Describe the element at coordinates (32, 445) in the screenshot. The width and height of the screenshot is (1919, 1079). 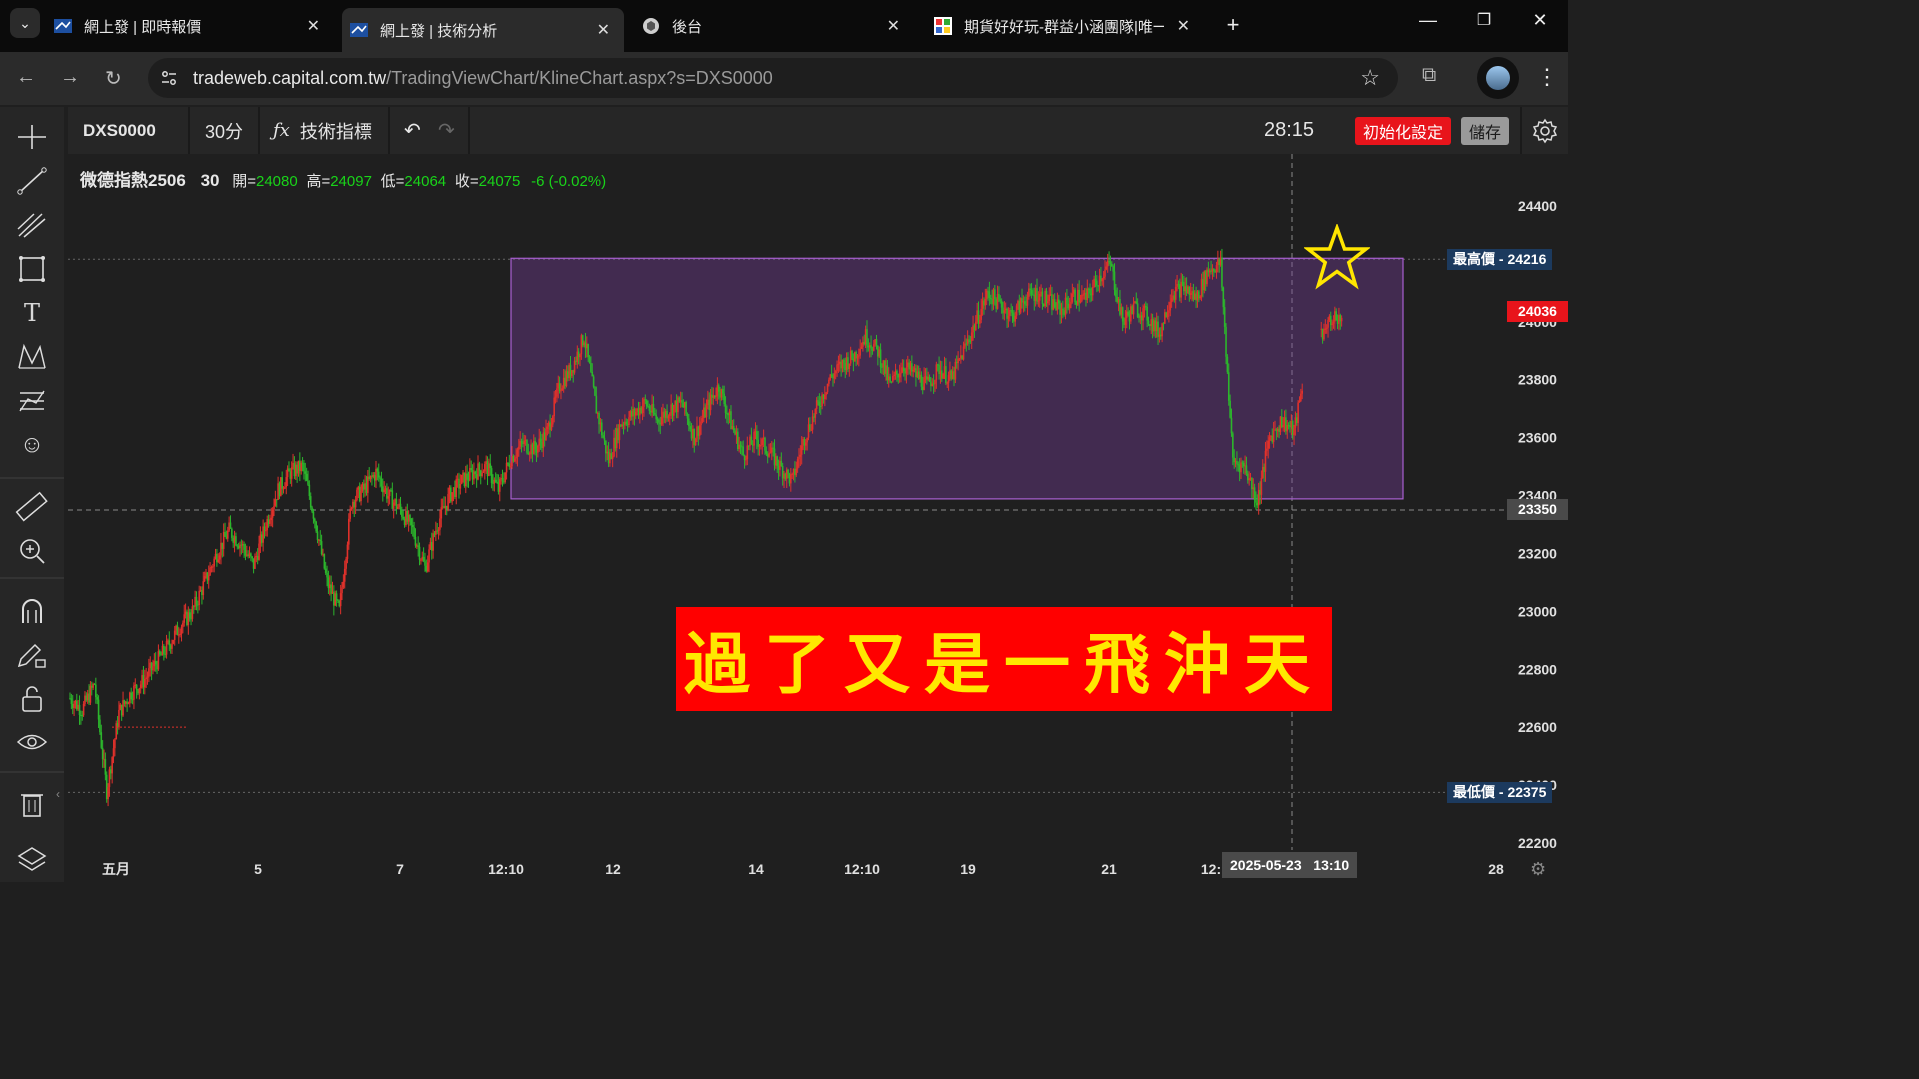
I see `emoji-tool-icon: ☺` at that location.